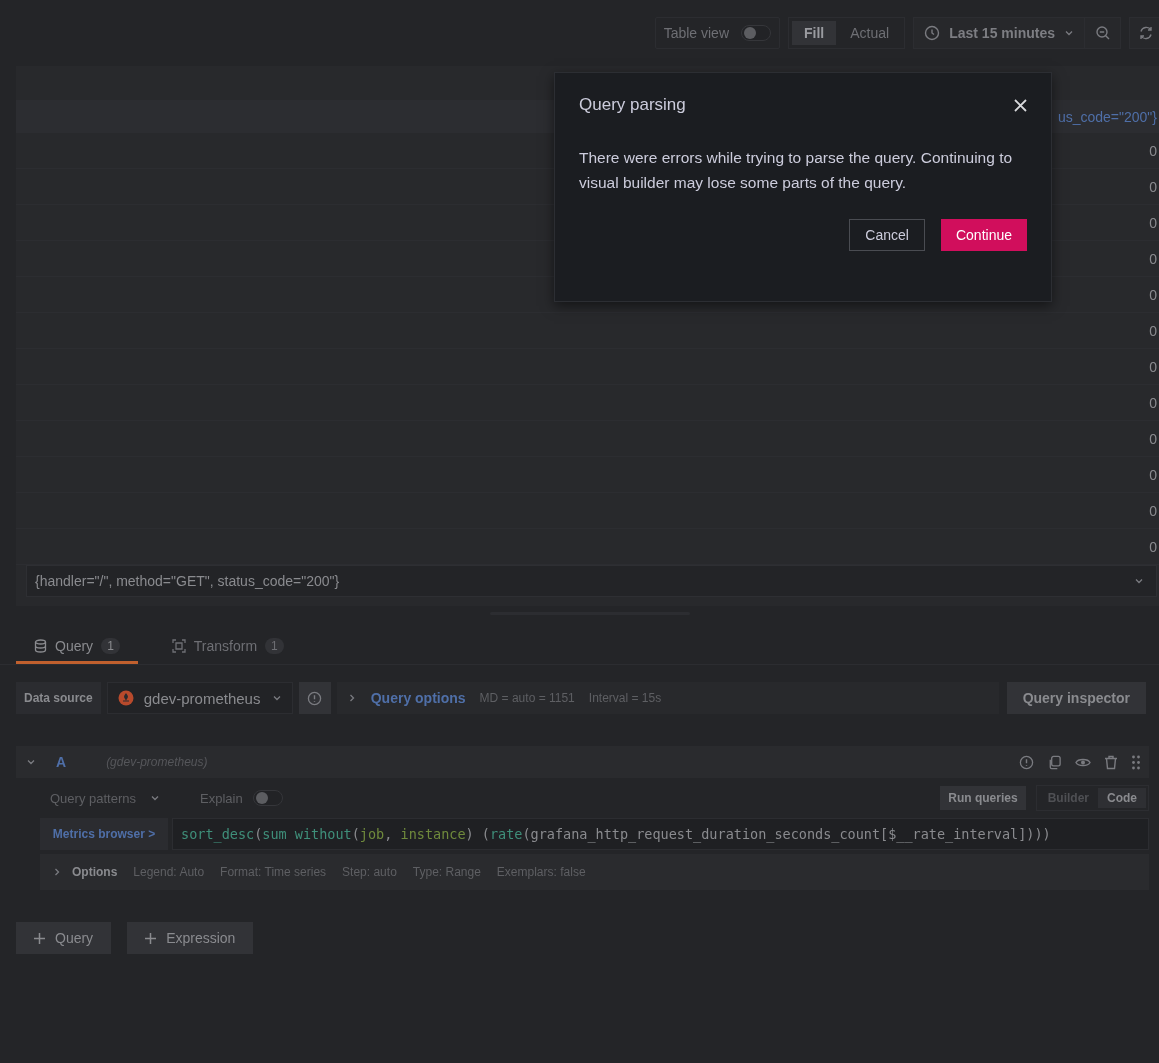  Describe the element at coordinates (58, 698) in the screenshot. I see `field-label: Data source` at that location.